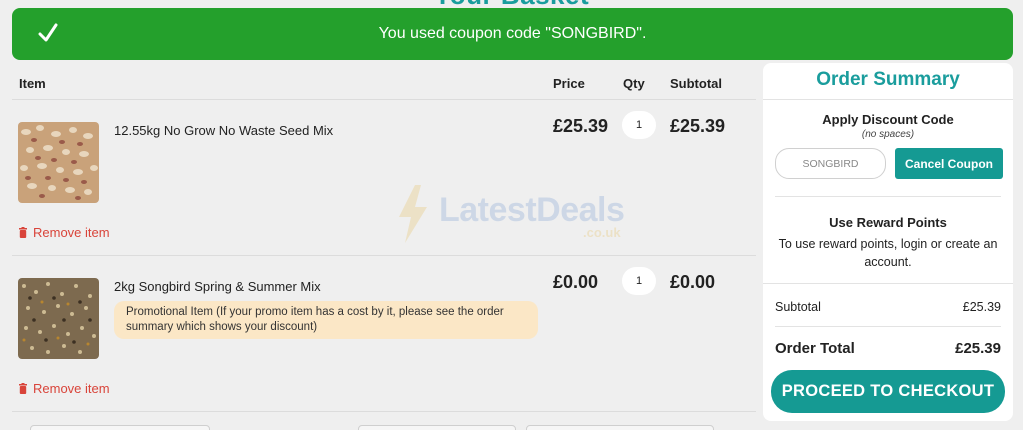  Describe the element at coordinates (223, 130) in the screenshot. I see `product-name: 12.55kg No Grow No Waste Seed Mix` at that location.